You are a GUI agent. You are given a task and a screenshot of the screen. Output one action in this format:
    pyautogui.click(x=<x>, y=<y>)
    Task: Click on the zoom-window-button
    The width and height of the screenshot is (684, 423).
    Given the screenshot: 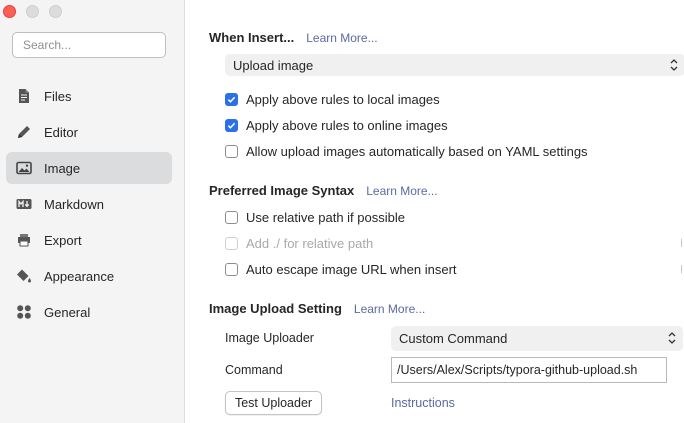 What is the action you would take?
    pyautogui.click(x=55, y=11)
    